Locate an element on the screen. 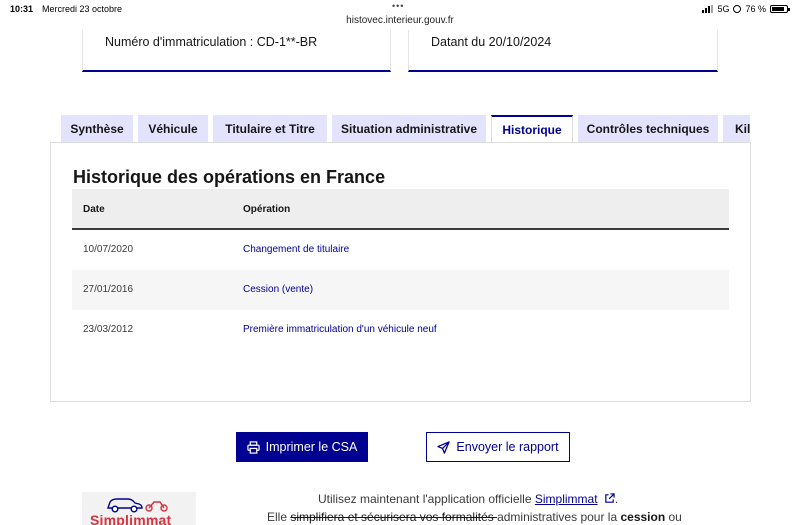 This screenshot has width=800, height=525. address-bar-url: histovec.interieur.gouv.fr is located at coordinates (400, 20).